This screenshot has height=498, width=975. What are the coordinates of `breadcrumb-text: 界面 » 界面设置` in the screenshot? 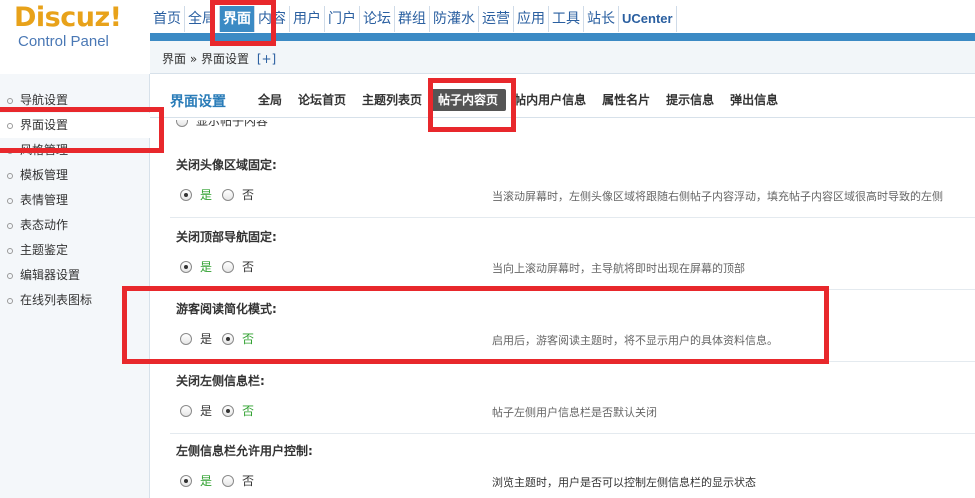 It's located at (205, 59).